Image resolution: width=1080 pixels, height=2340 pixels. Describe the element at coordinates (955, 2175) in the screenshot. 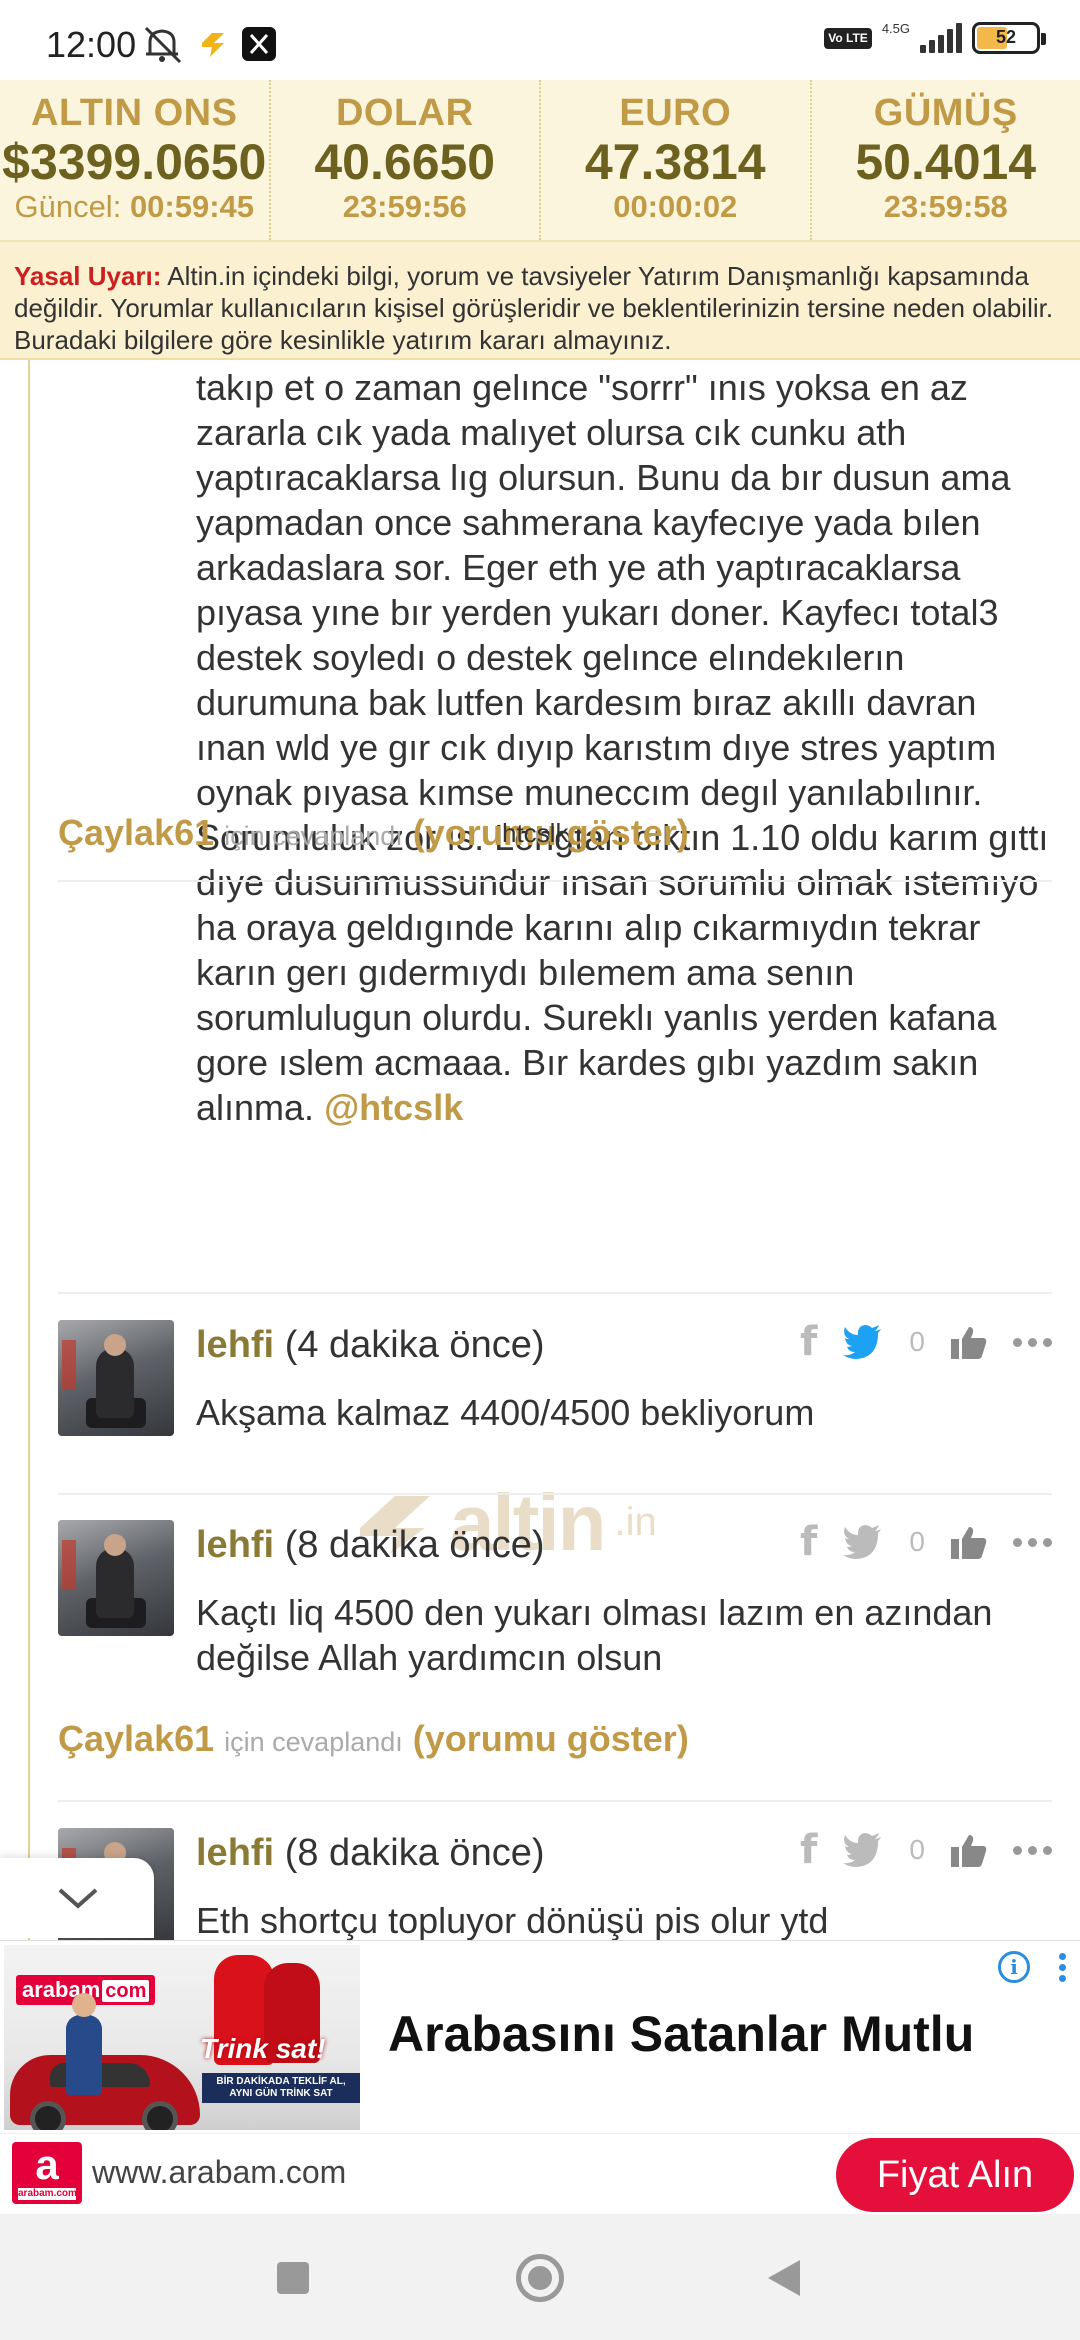

I see `ad-cta-button: Fiyat Alın` at that location.